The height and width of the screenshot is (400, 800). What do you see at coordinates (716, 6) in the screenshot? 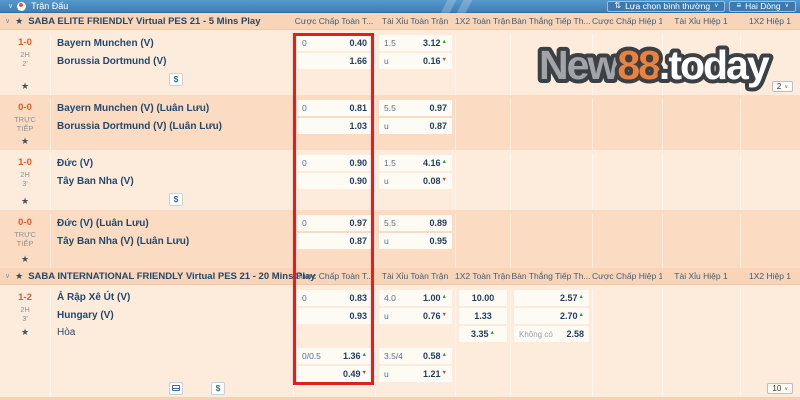
I see `chevron-down-icon: ∨` at bounding box center [716, 6].